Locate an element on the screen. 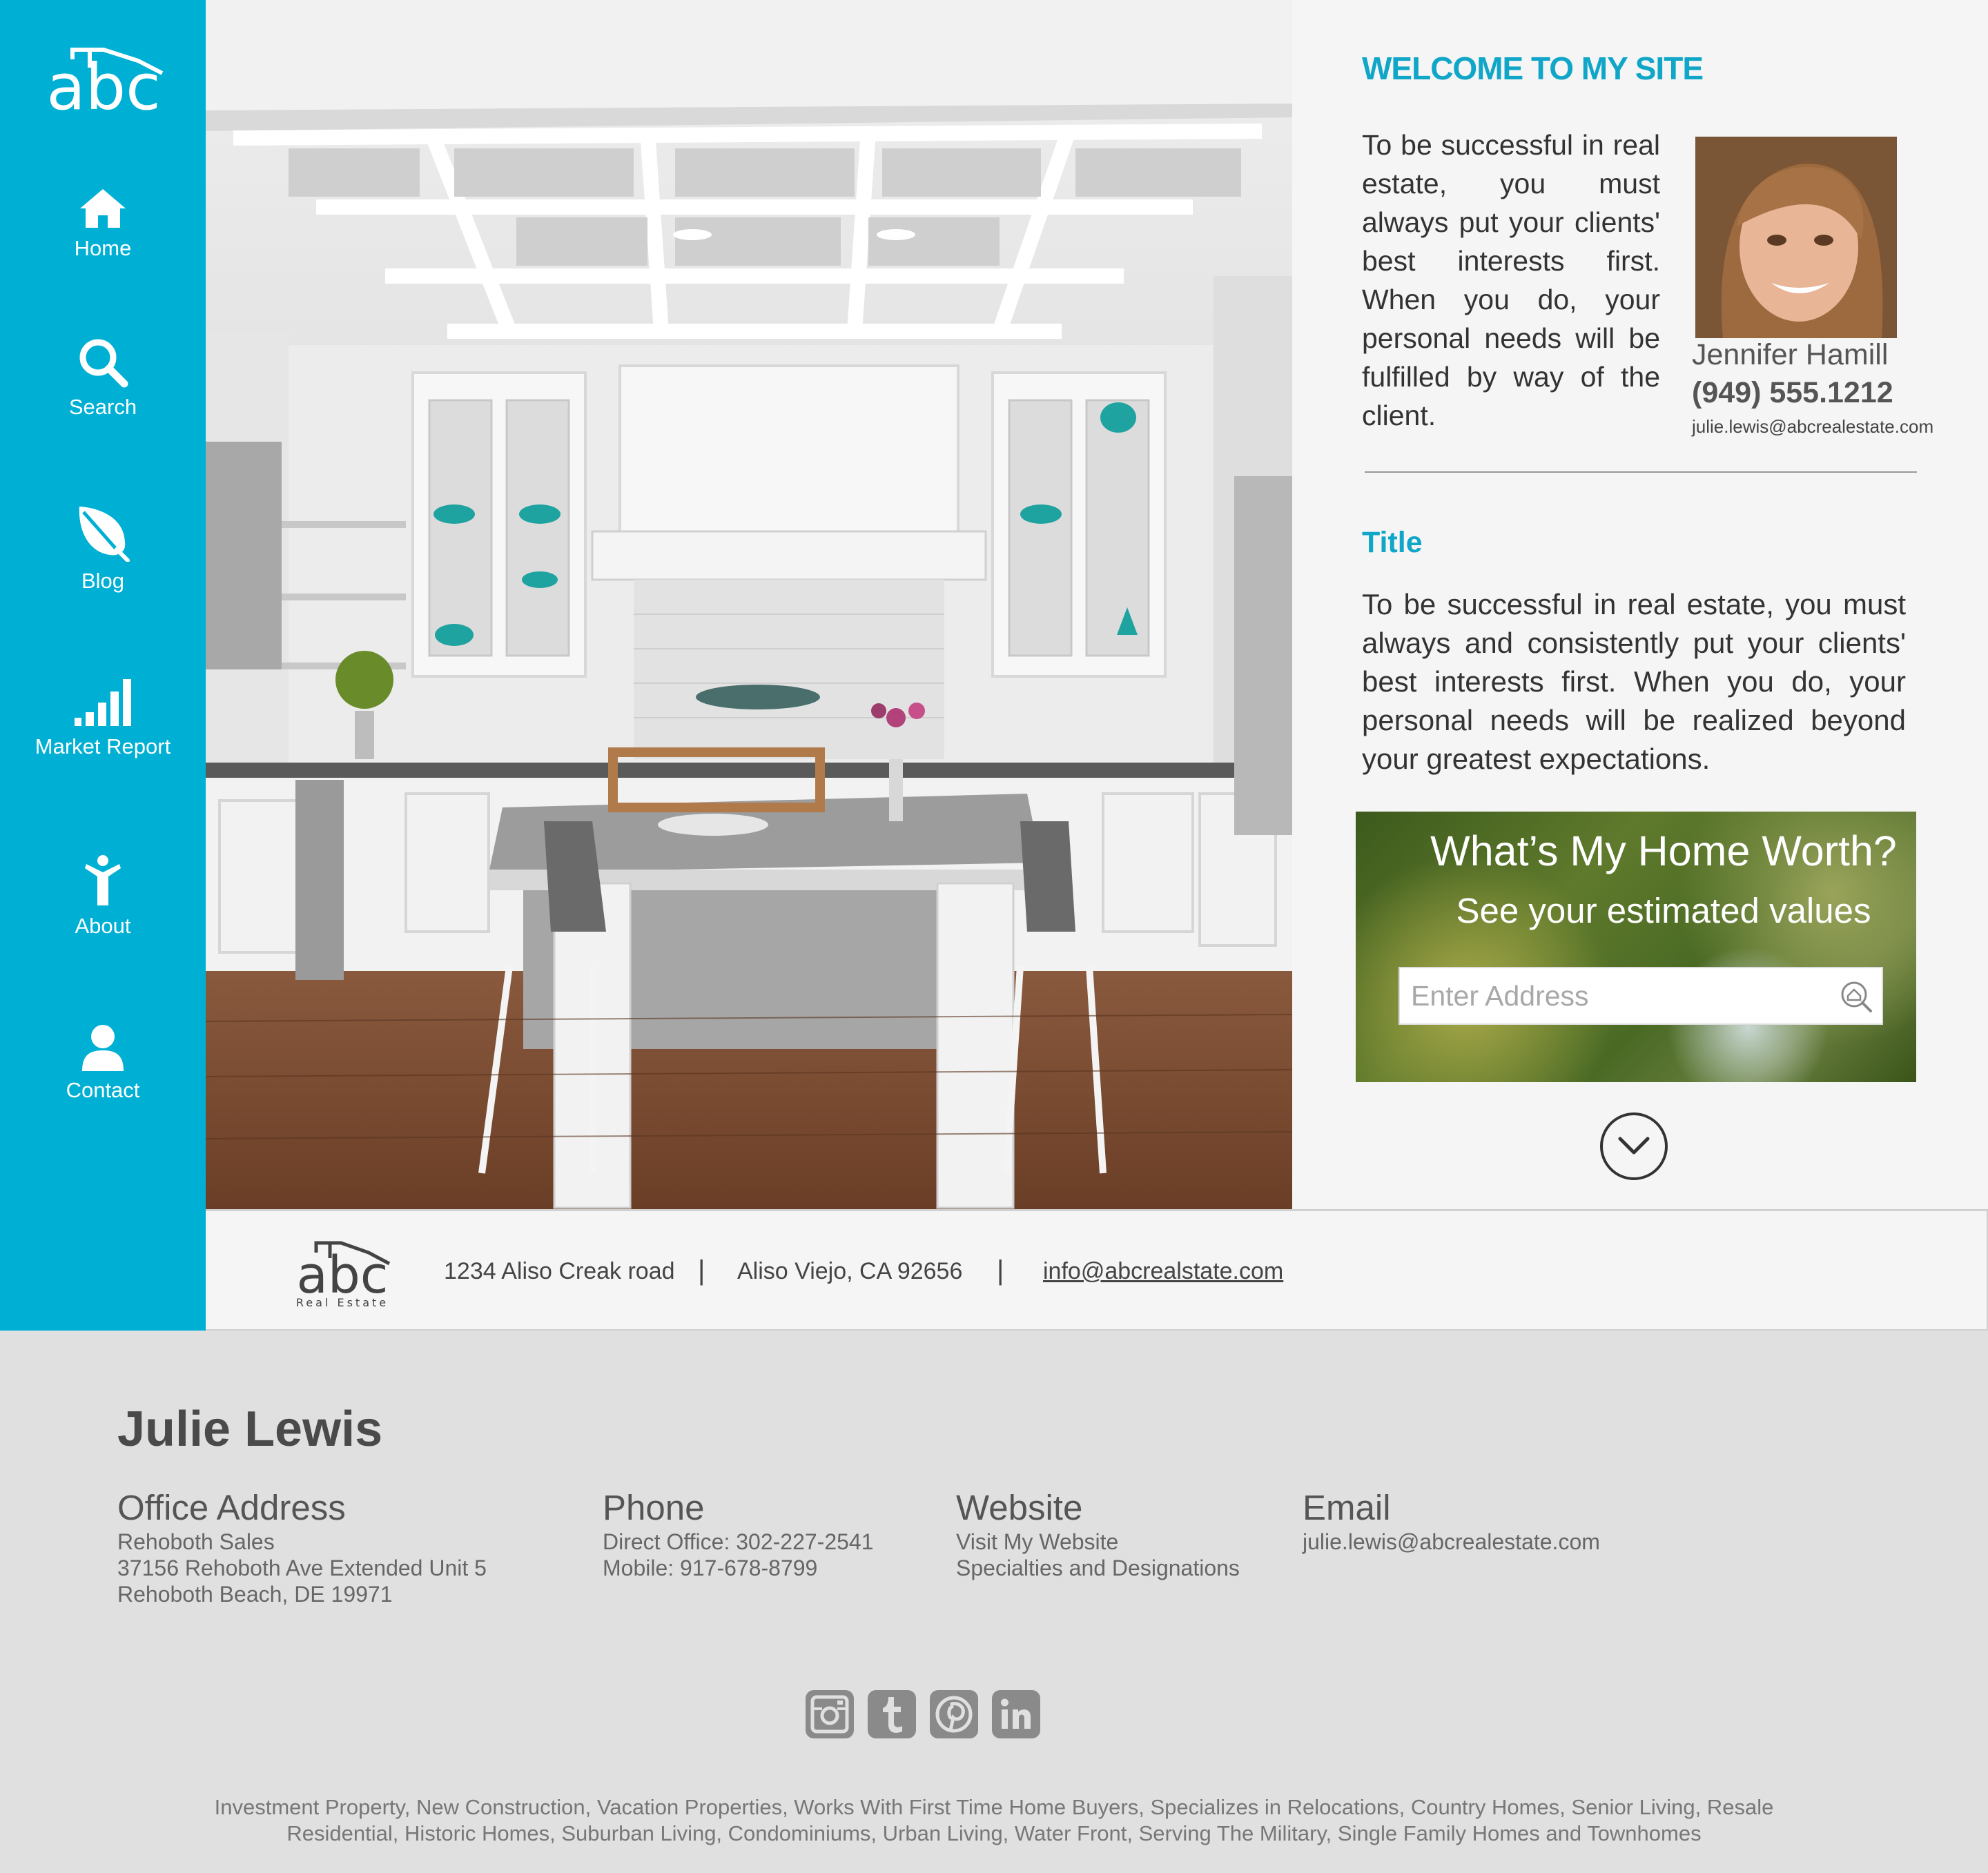 The image size is (1988, 1873). sidebar-item-label: Market Report is located at coordinates (103, 746).